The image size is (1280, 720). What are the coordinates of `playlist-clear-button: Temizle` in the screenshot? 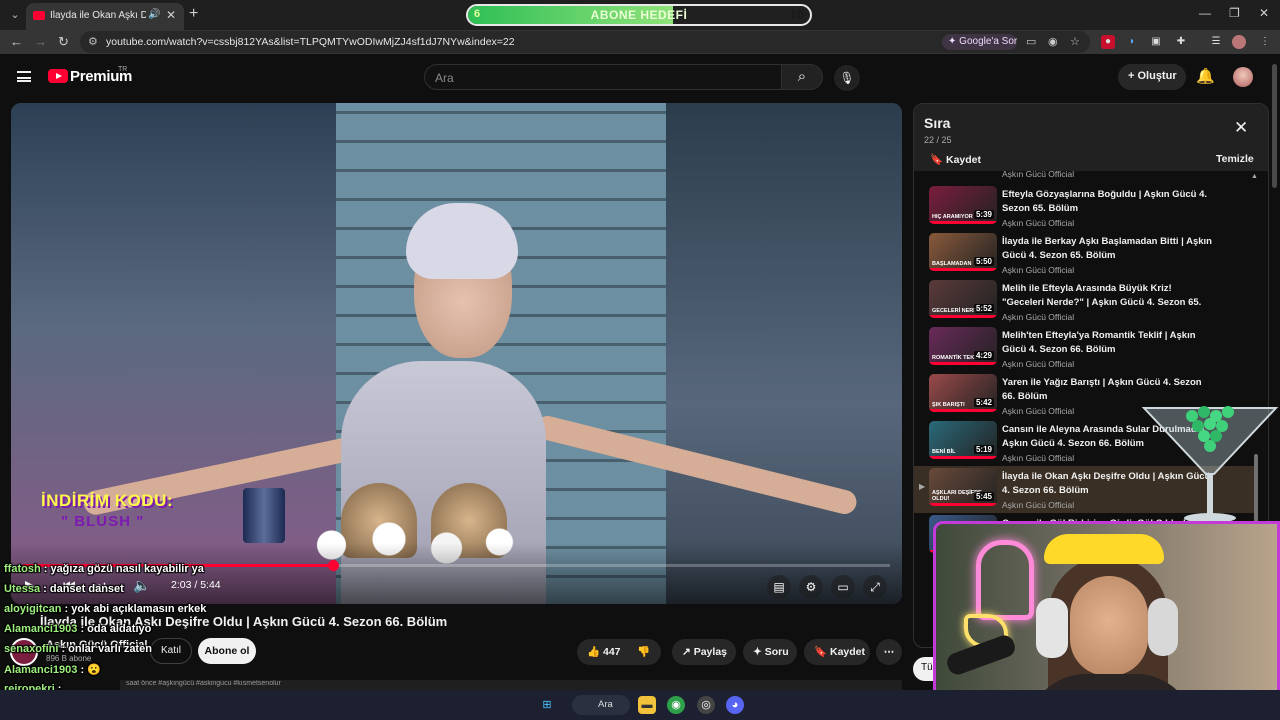 It's located at (1235, 159).